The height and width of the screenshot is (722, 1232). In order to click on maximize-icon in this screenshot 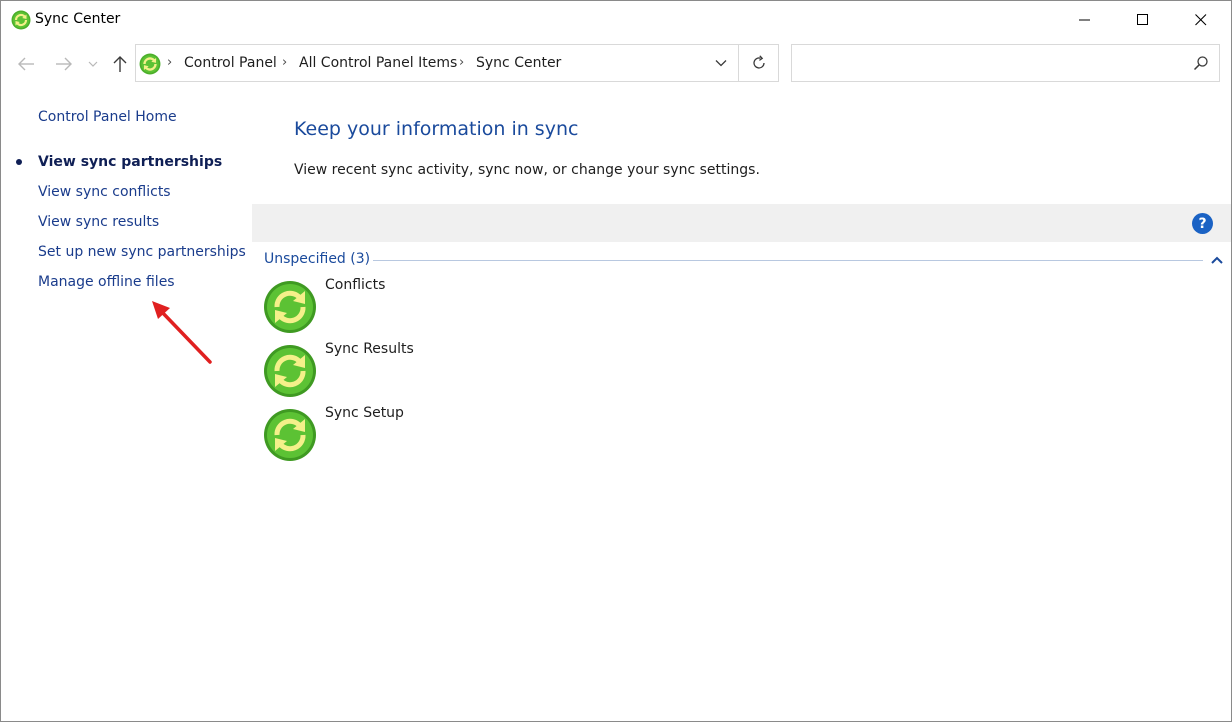, I will do `click(1142, 19)`.